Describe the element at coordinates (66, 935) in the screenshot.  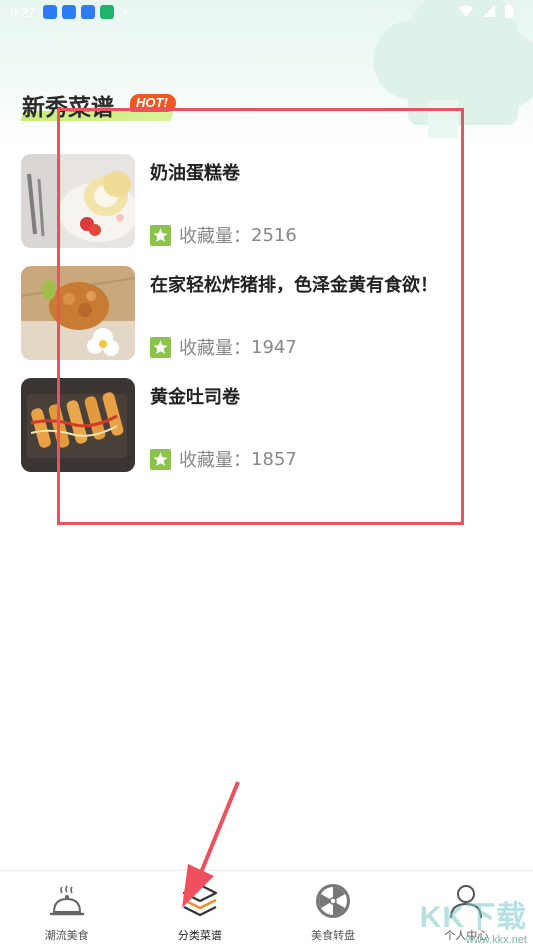
I see `nav-label: 潮流美食` at that location.